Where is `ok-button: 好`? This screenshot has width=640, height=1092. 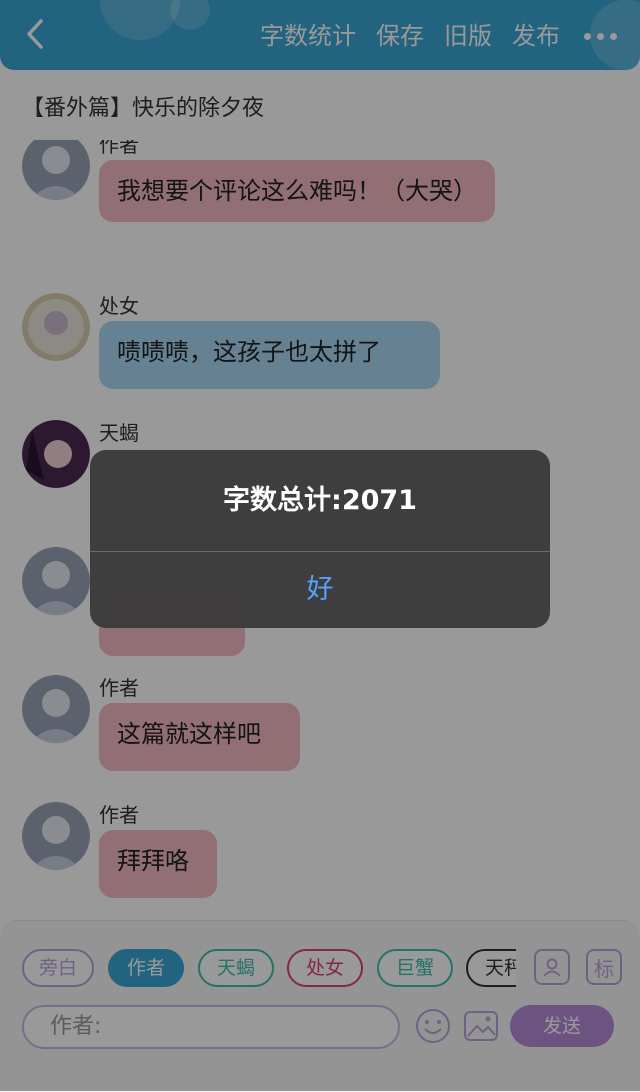
ok-button: 好 is located at coordinates (320, 590).